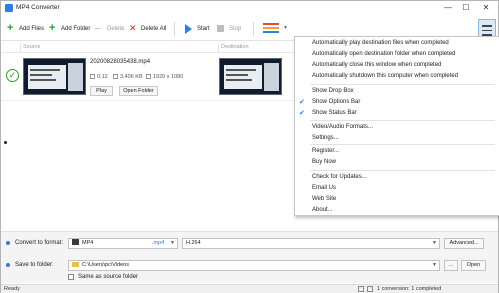  I want to click on main-menu-button, so click(487, 28).